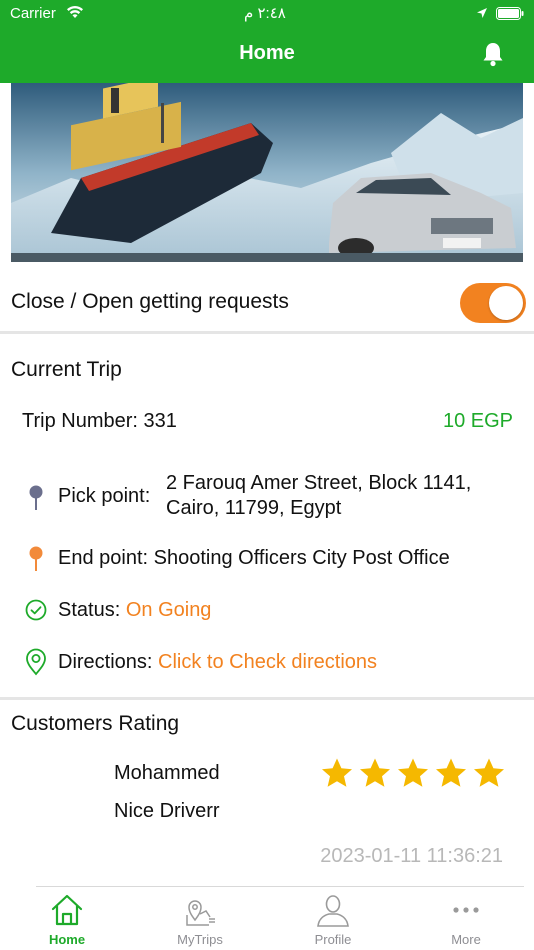  What do you see at coordinates (267, 662) in the screenshot?
I see `directions-link: Click to Check directions` at bounding box center [267, 662].